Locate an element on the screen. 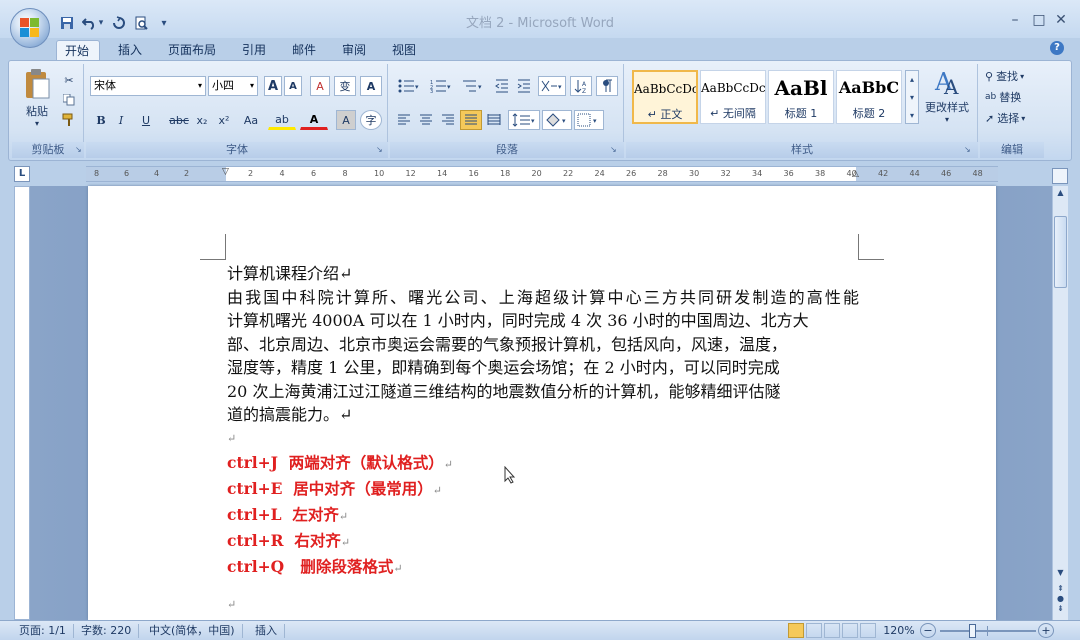  subscript-button: x₂ is located at coordinates (202, 120).